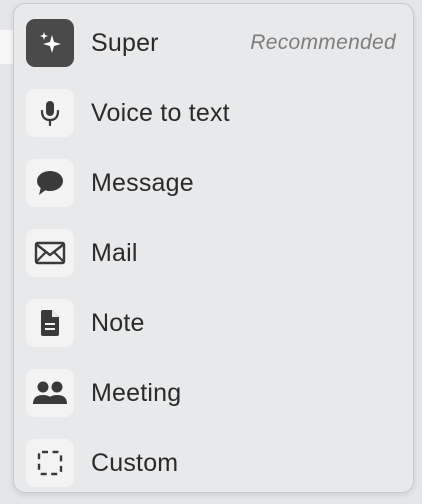 The height and width of the screenshot is (504, 422). Describe the element at coordinates (114, 252) in the screenshot. I see `menu-item-label: Mail` at that location.